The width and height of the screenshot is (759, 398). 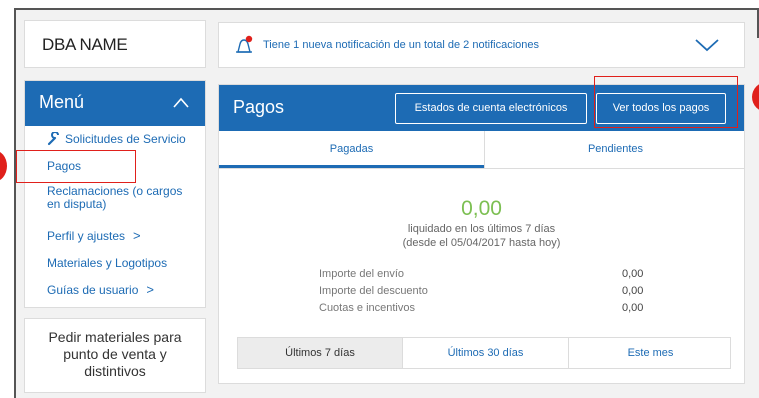 What do you see at coordinates (76, 166) in the screenshot?
I see `highlight-box-pagos` at bounding box center [76, 166].